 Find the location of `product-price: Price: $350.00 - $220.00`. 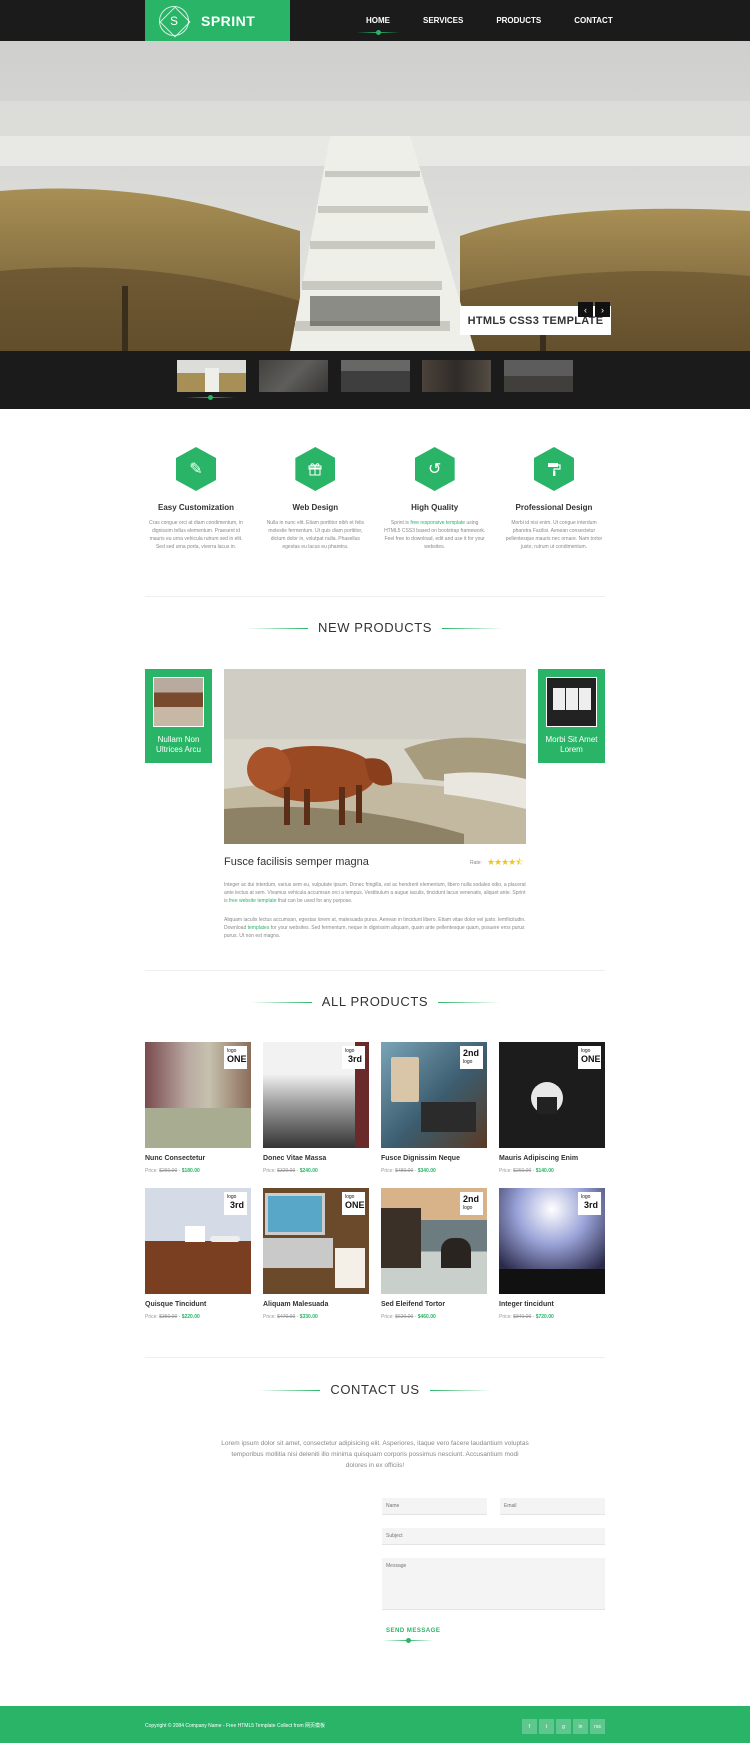

product-price: Price: $350.00 - $220.00 is located at coordinates (172, 1317).